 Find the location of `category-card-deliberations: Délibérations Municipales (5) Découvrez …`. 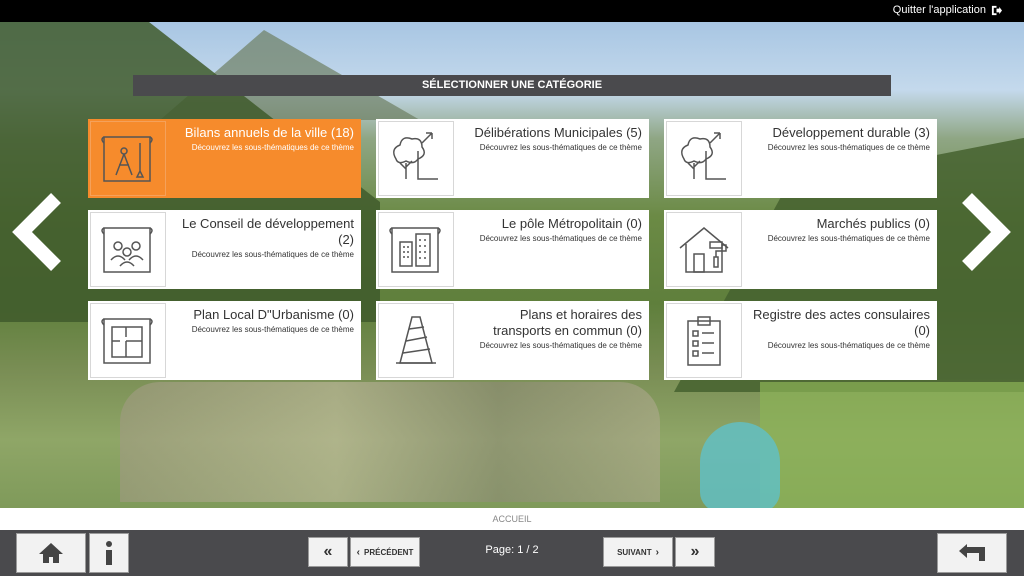

category-card-deliberations: Délibérations Municipales (5) Découvrez … is located at coordinates (512, 158).